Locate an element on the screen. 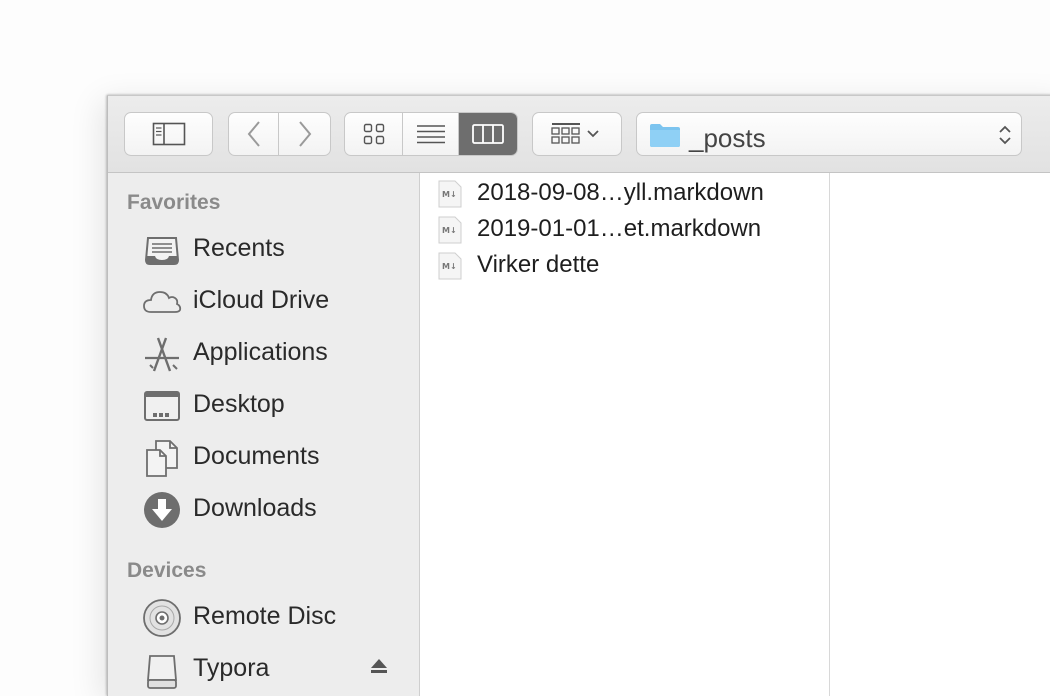 The width and height of the screenshot is (1050, 696). sidebar-item-typora: Typora is located at coordinates (263, 668).